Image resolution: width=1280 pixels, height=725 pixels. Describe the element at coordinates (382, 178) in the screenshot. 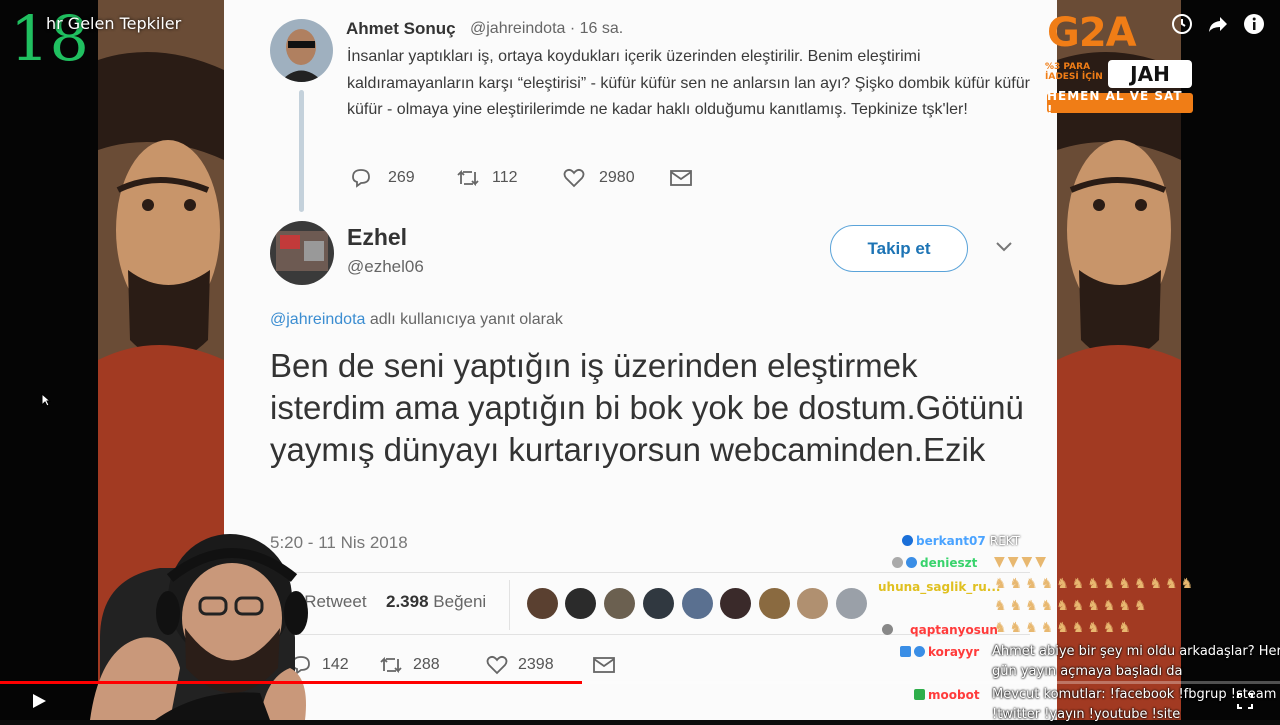

I see `tweet1-reply-button: 269` at that location.